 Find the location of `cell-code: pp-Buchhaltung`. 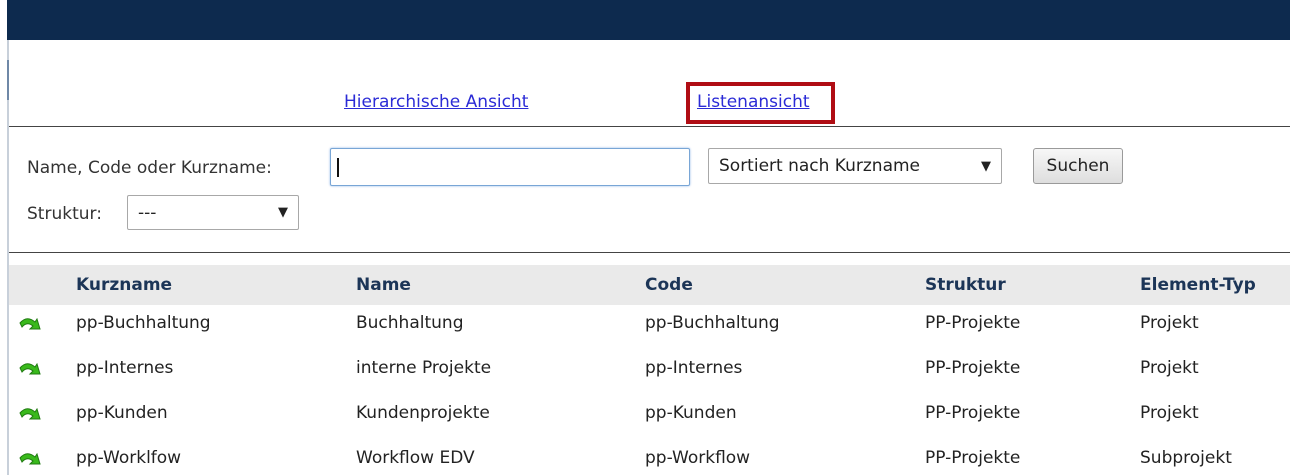

cell-code: pp-Buchhaltung is located at coordinates (712, 323).